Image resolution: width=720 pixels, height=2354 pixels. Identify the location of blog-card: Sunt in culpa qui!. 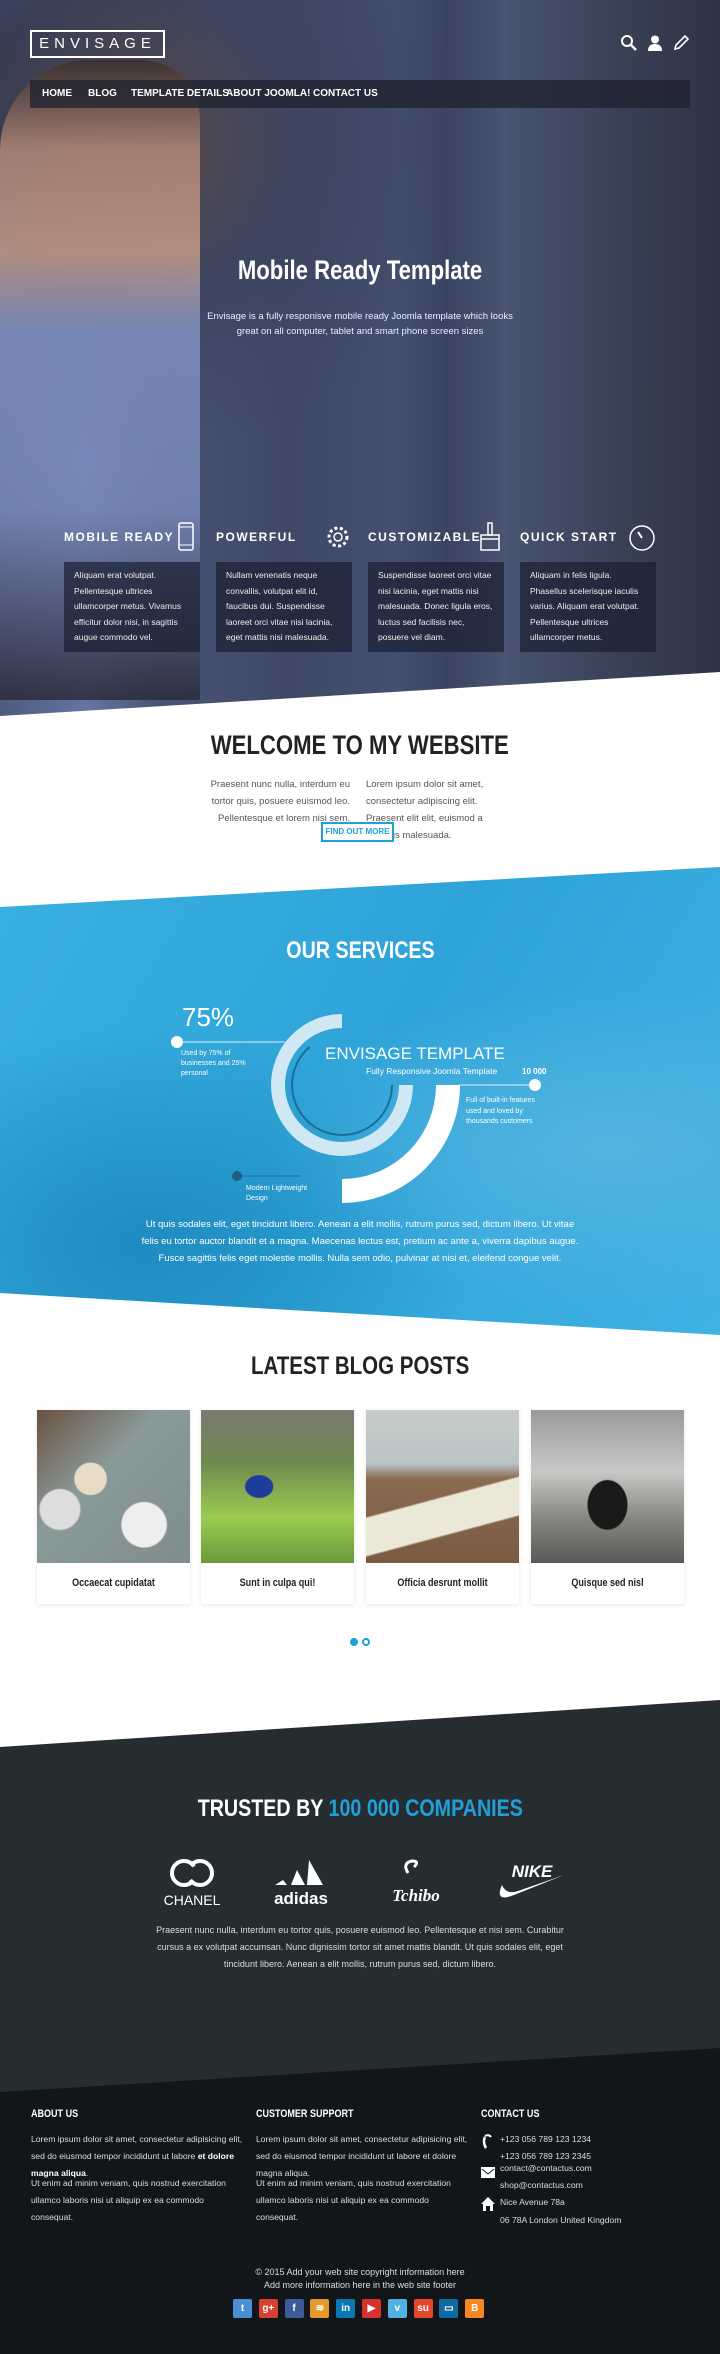
(277, 1507).